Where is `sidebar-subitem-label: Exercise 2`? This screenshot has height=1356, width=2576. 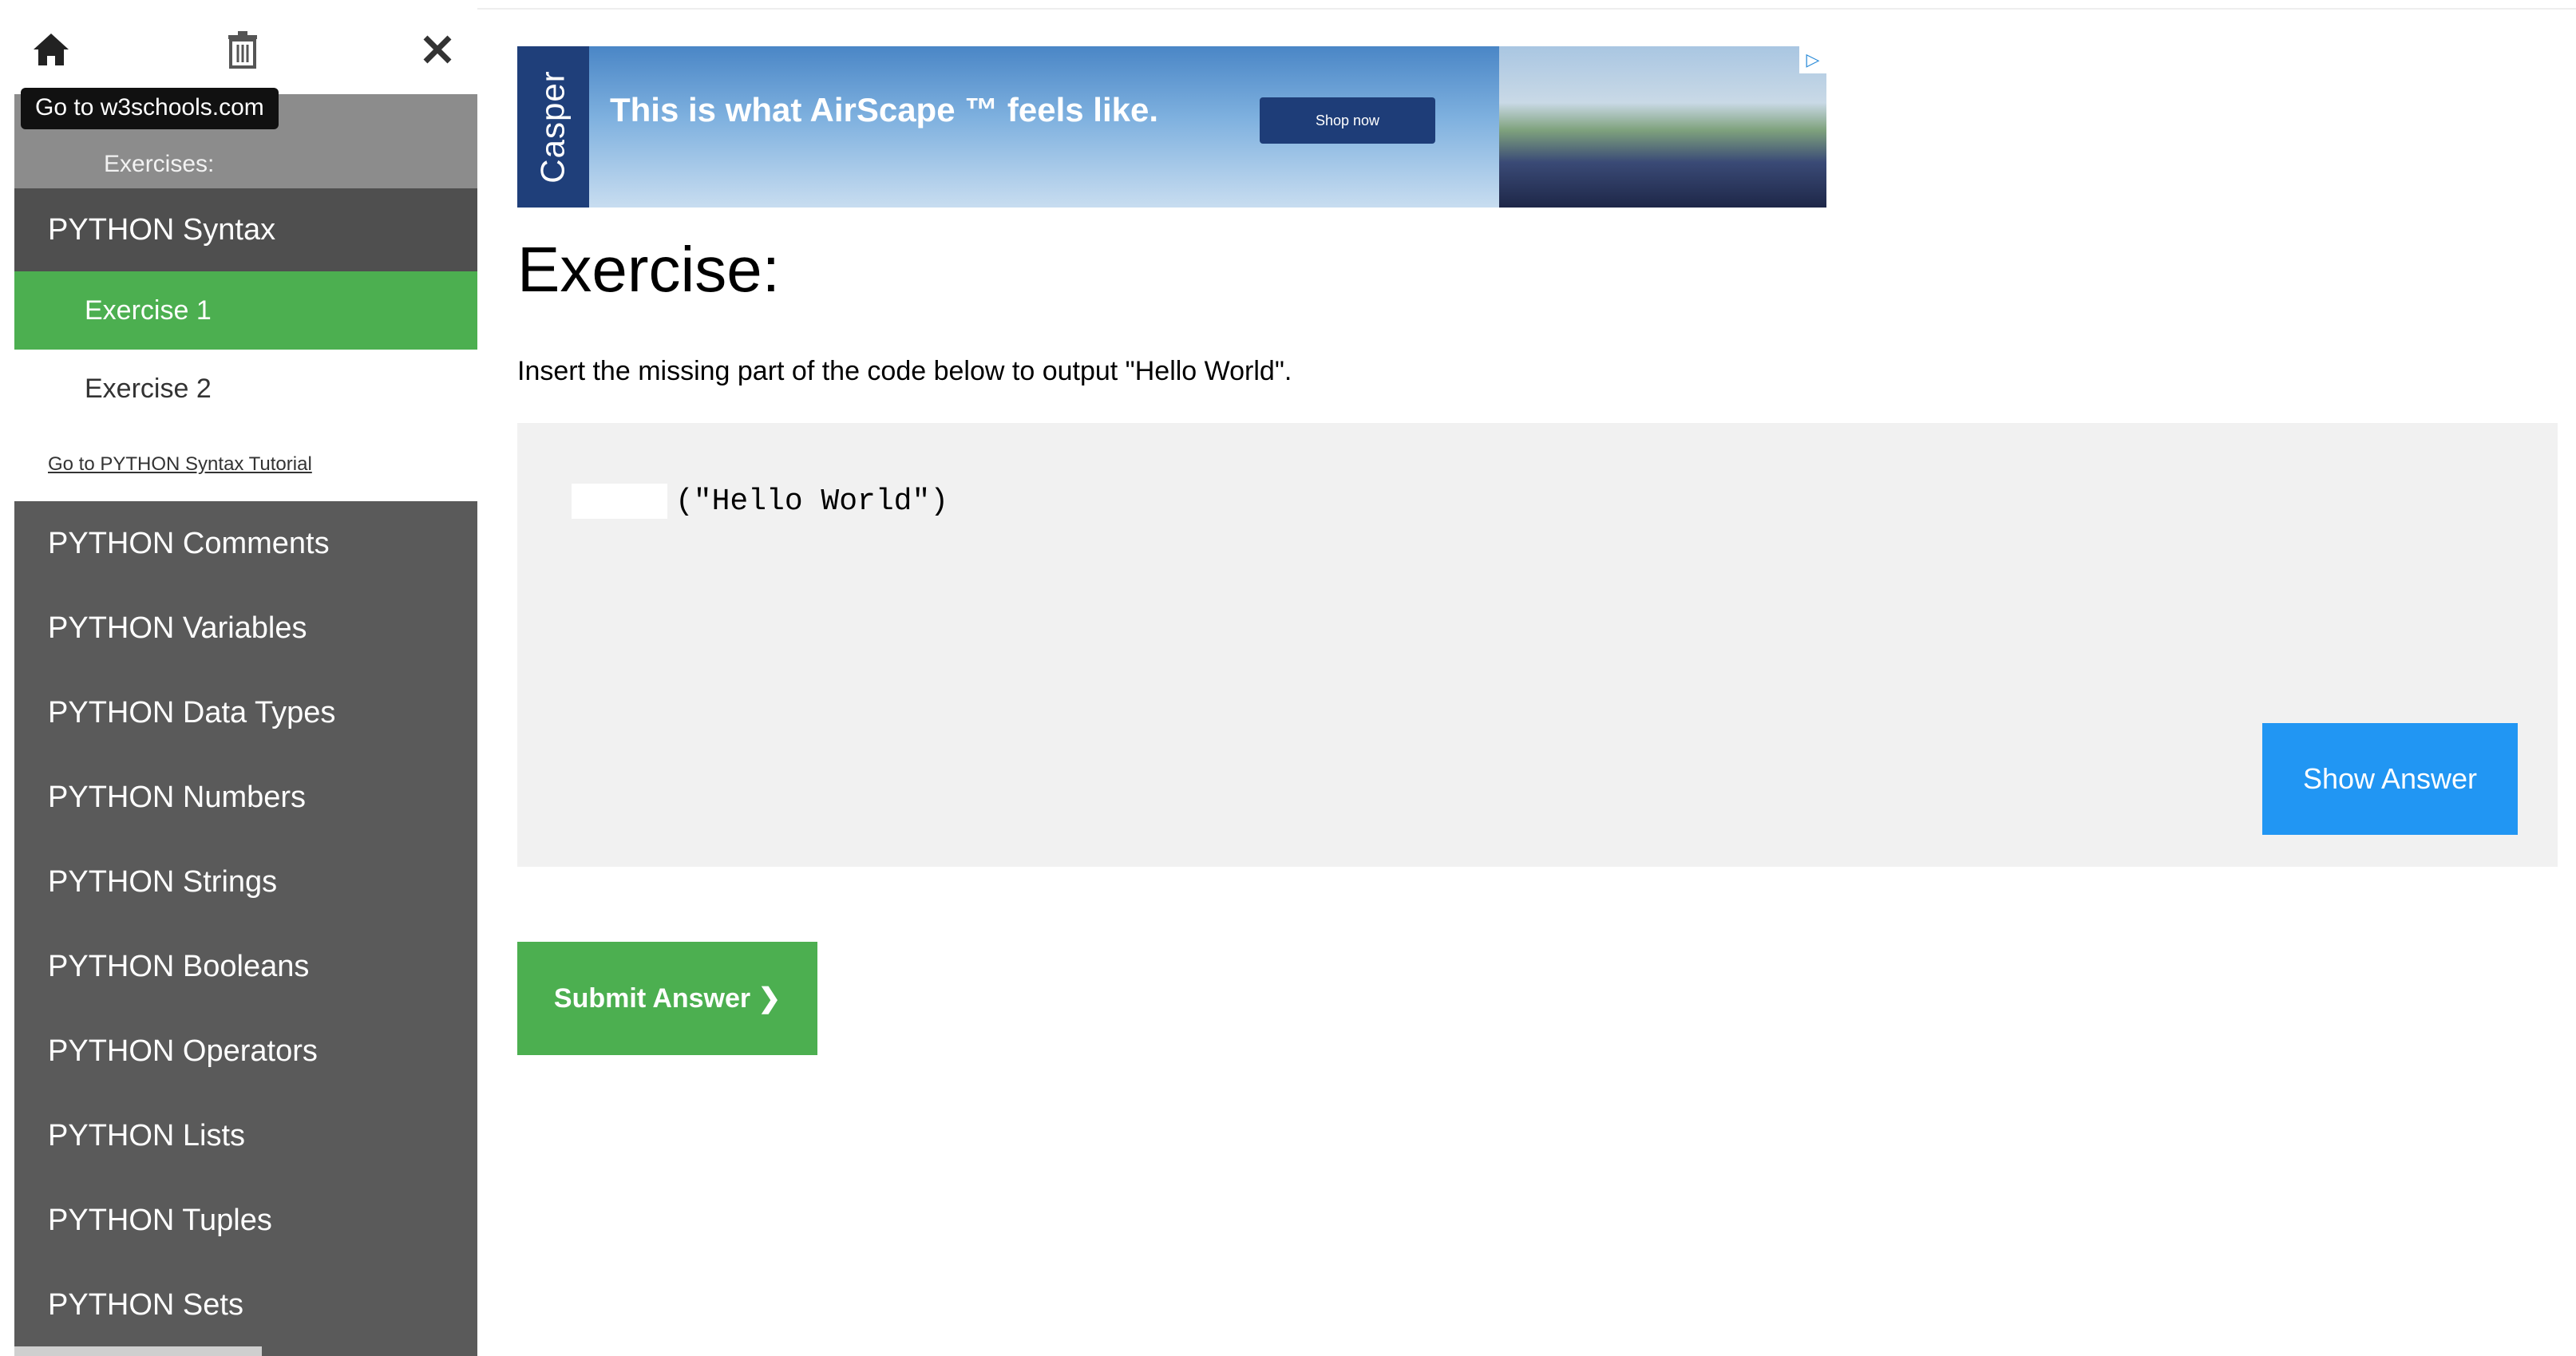 sidebar-subitem-label: Exercise 2 is located at coordinates (148, 388).